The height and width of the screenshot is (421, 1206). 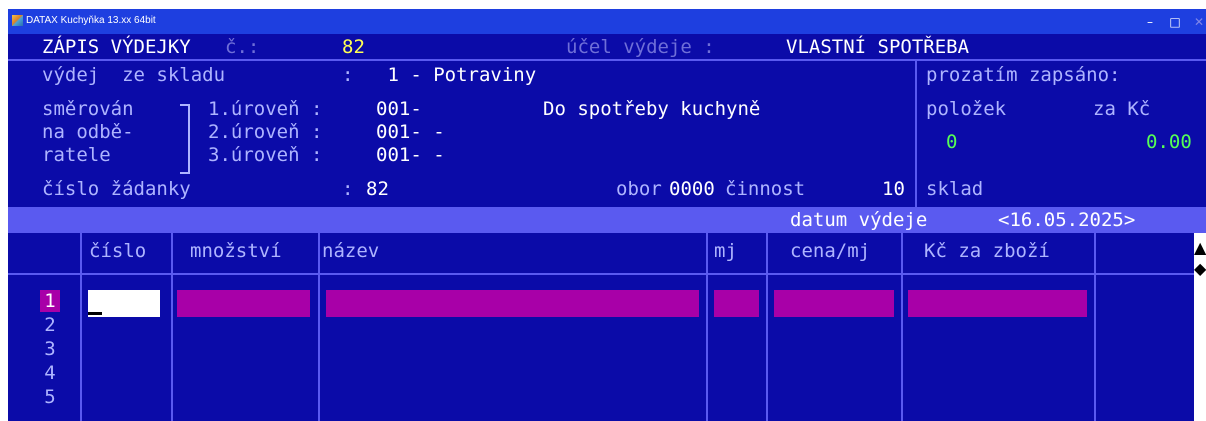 What do you see at coordinates (50, 373) in the screenshot?
I see `row-number: 4` at bounding box center [50, 373].